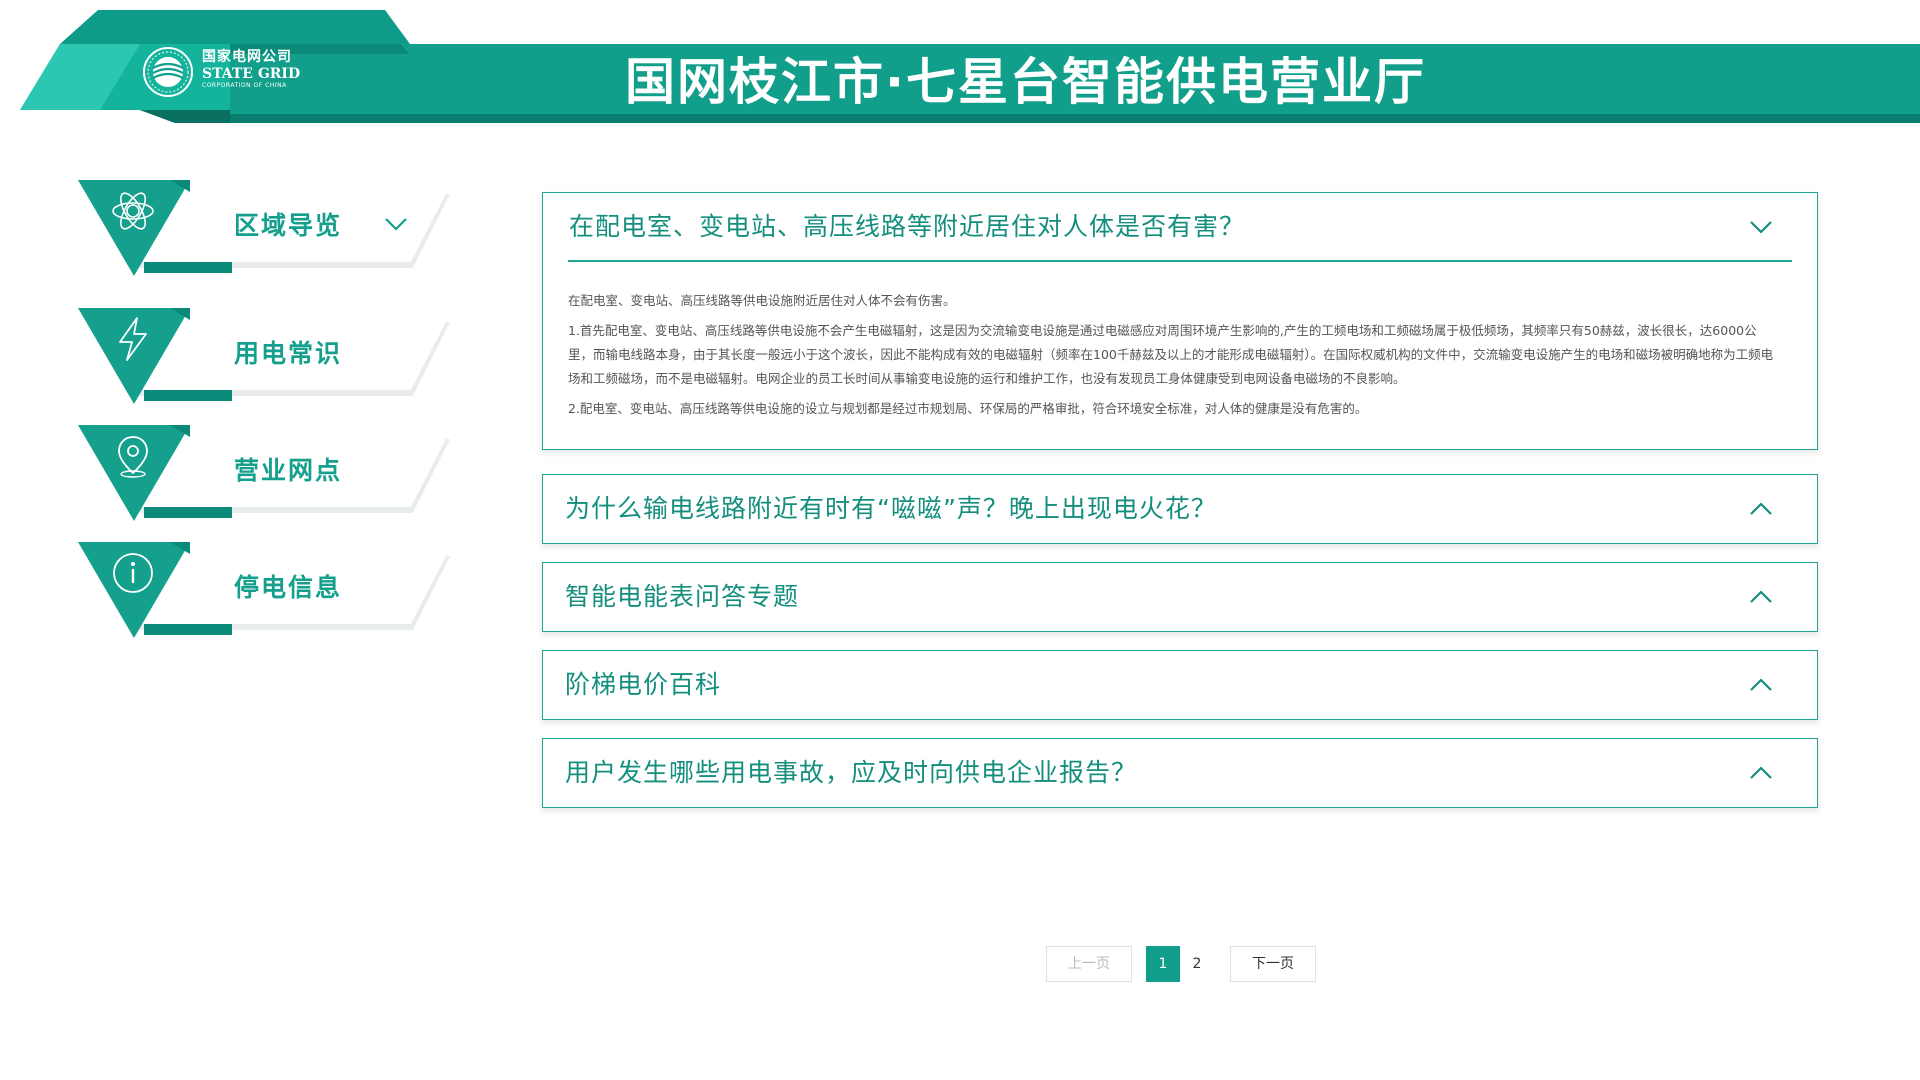 This screenshot has height=1080, width=1920. Describe the element at coordinates (1273, 964) in the screenshot. I see `next-page-button: 下一页` at that location.